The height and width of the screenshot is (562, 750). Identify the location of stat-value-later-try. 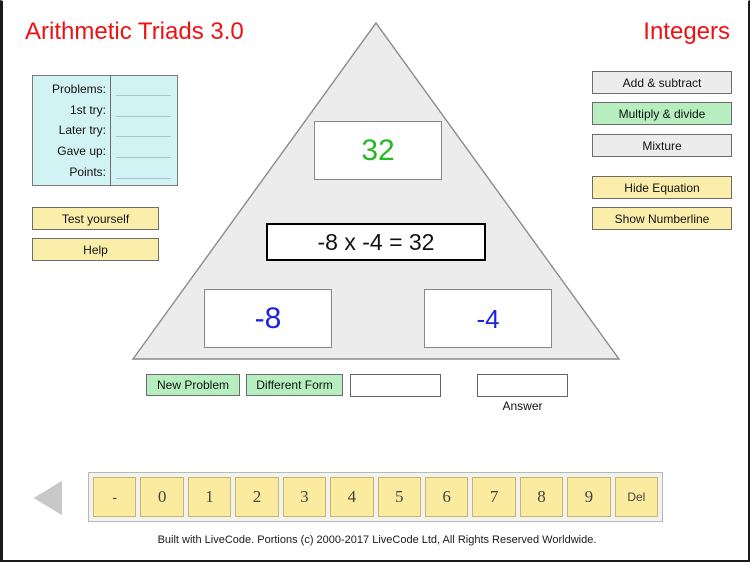
(143, 130).